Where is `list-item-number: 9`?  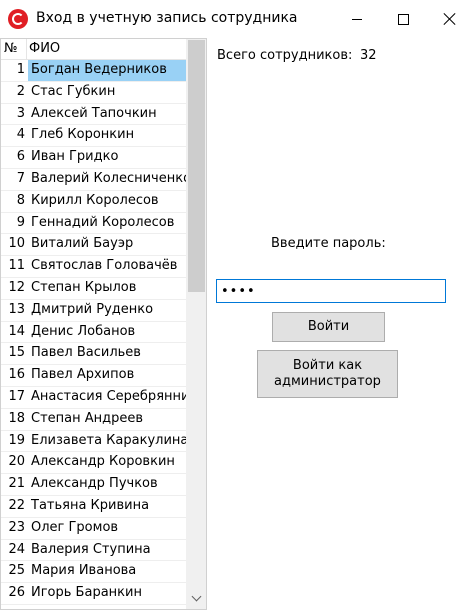
list-item-number: 9 is located at coordinates (20, 222).